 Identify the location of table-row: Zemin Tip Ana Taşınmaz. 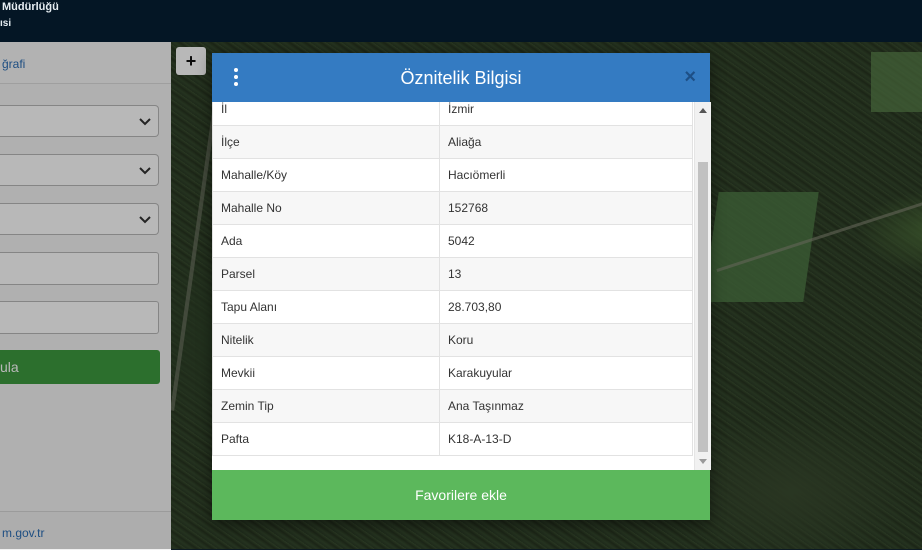
(452, 406).